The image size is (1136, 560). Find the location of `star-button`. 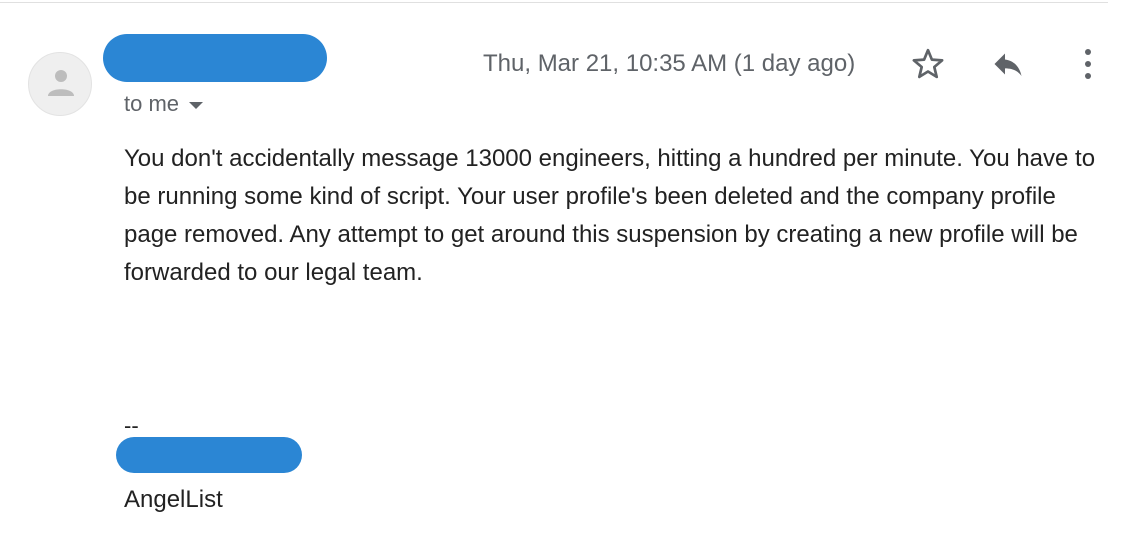

star-button is located at coordinates (928, 64).